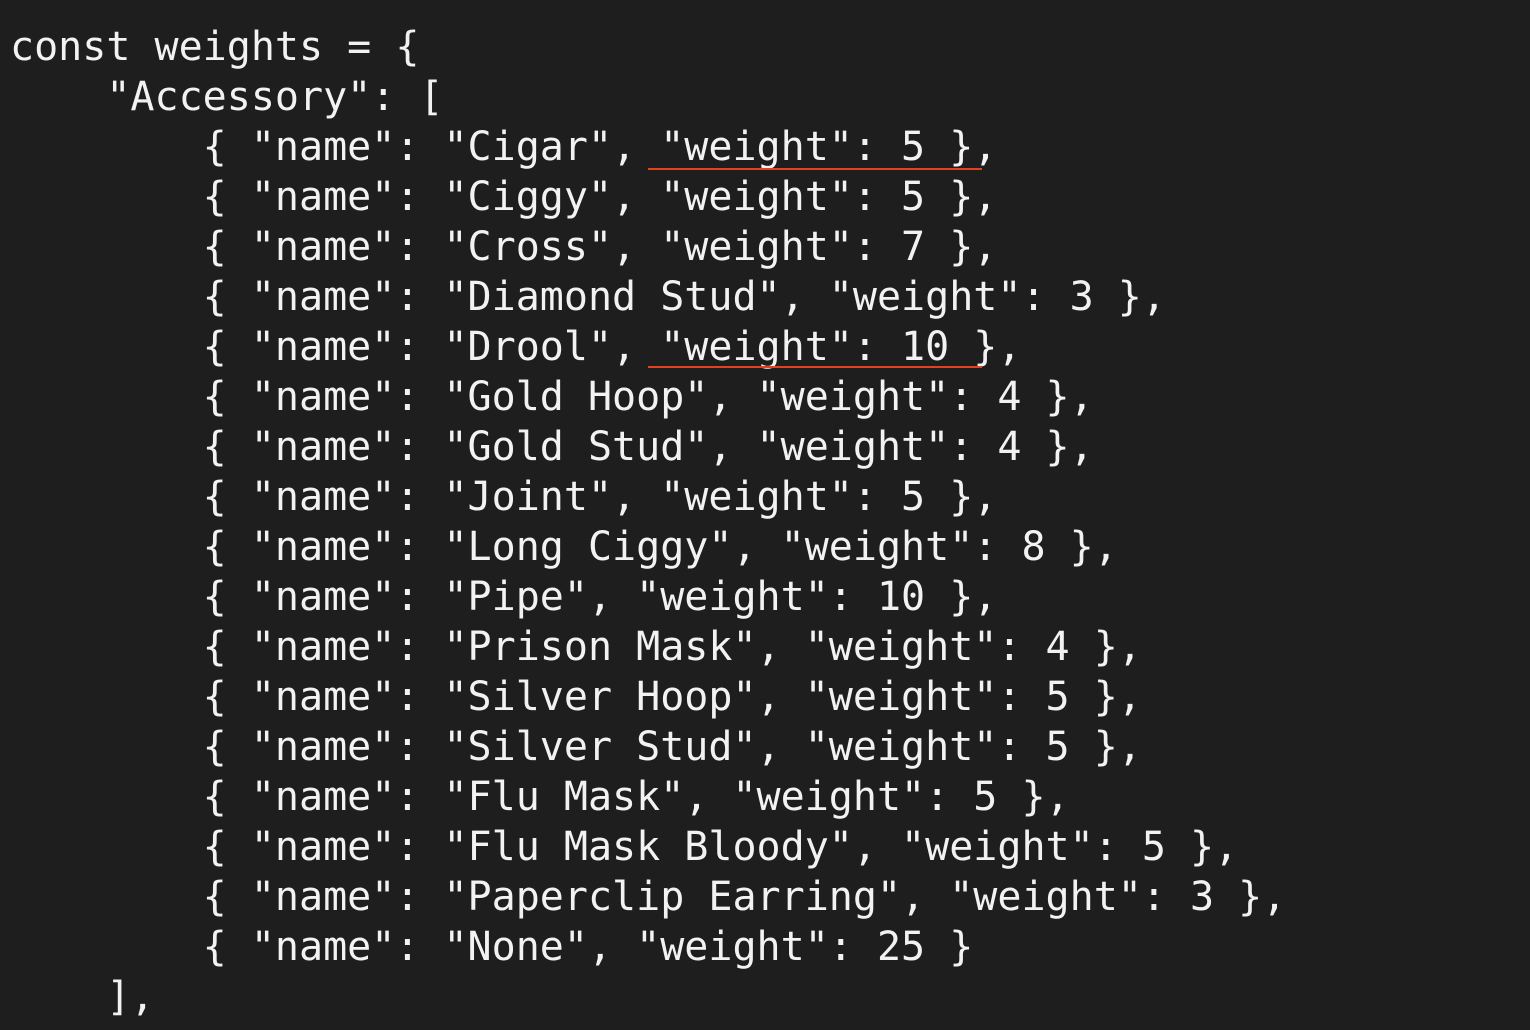 The image size is (1530, 1030). What do you see at coordinates (588, 297) in the screenshot?
I see `code-line-6: { "name": "Diamond Stud", "weight": 3 },` at bounding box center [588, 297].